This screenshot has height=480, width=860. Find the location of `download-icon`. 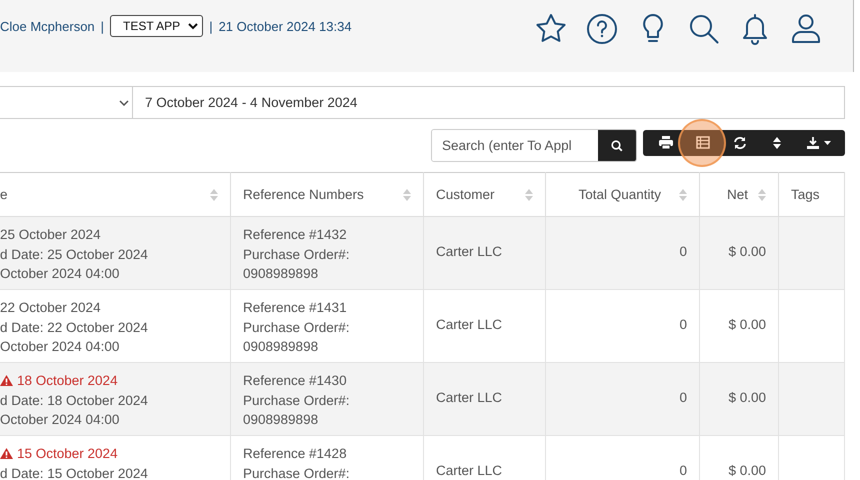

download-icon is located at coordinates (813, 143).